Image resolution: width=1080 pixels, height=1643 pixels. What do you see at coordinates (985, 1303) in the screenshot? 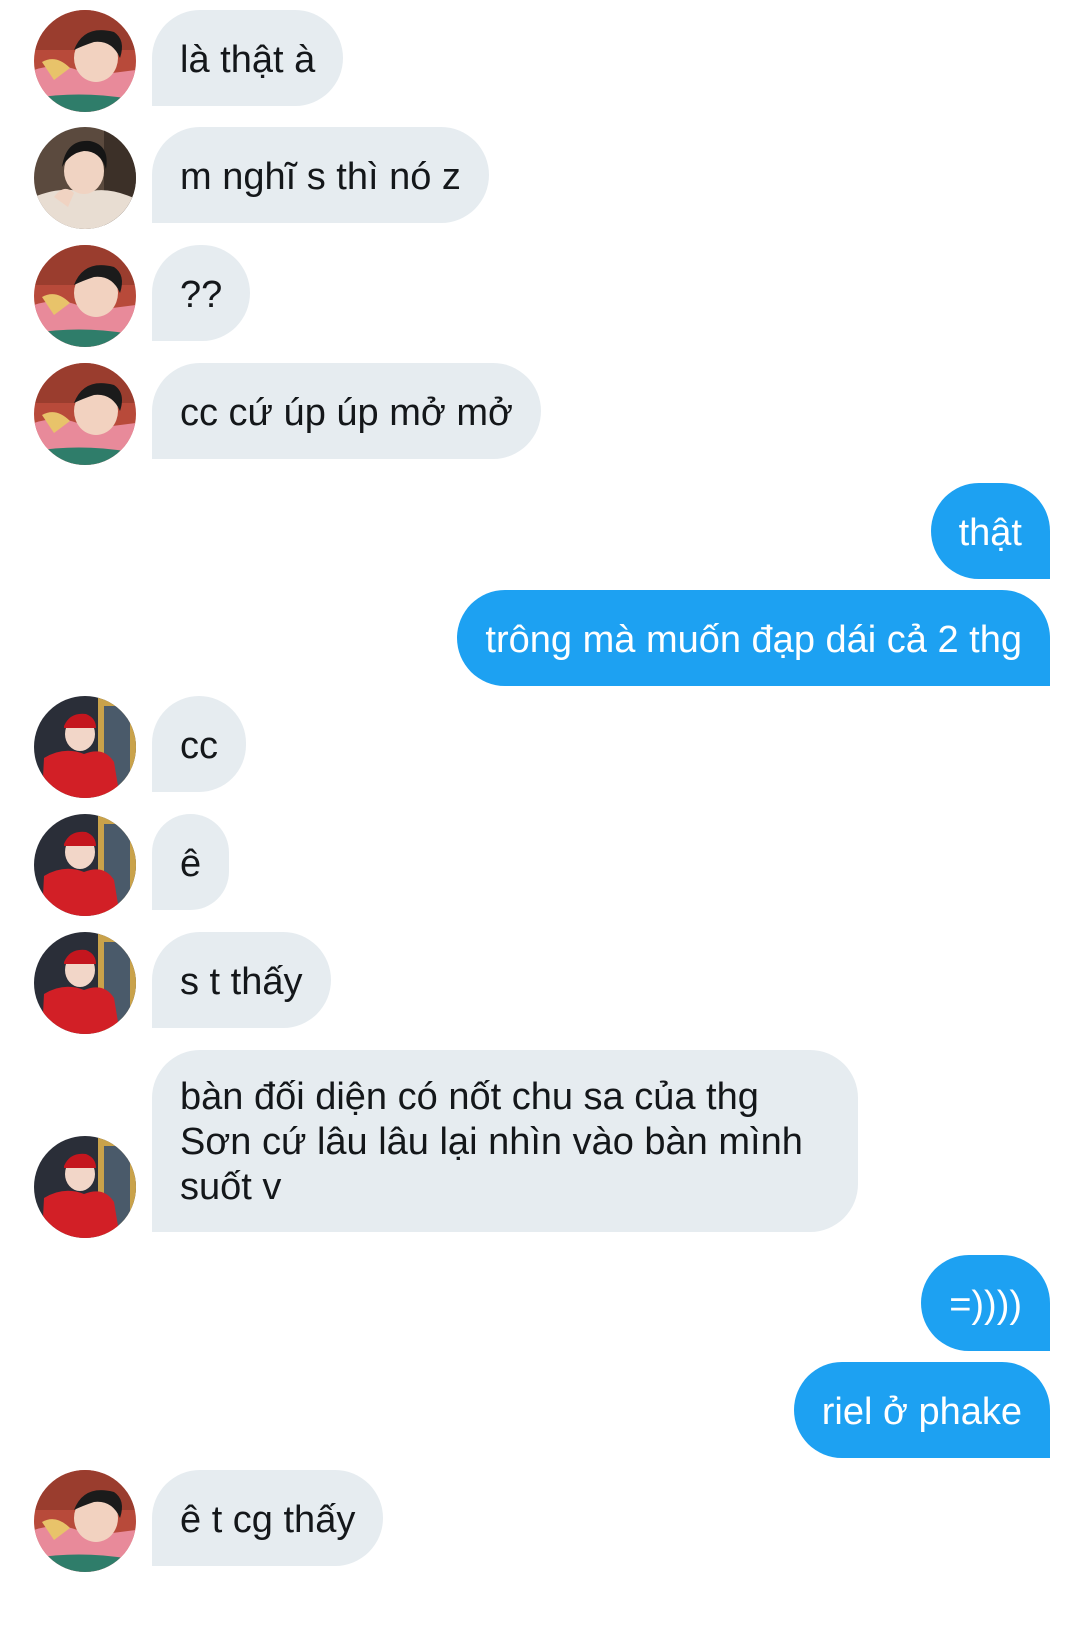
I see `outgoing-message-bubble: =))))` at bounding box center [985, 1303].